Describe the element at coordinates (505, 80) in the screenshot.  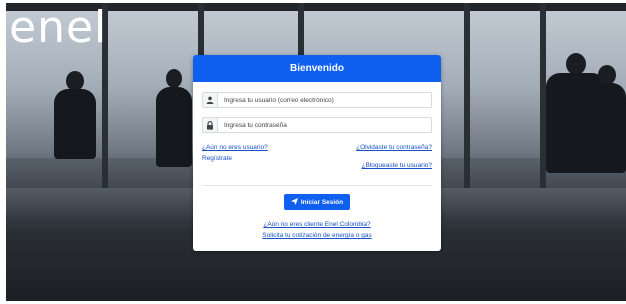
I see `window-pane` at that location.